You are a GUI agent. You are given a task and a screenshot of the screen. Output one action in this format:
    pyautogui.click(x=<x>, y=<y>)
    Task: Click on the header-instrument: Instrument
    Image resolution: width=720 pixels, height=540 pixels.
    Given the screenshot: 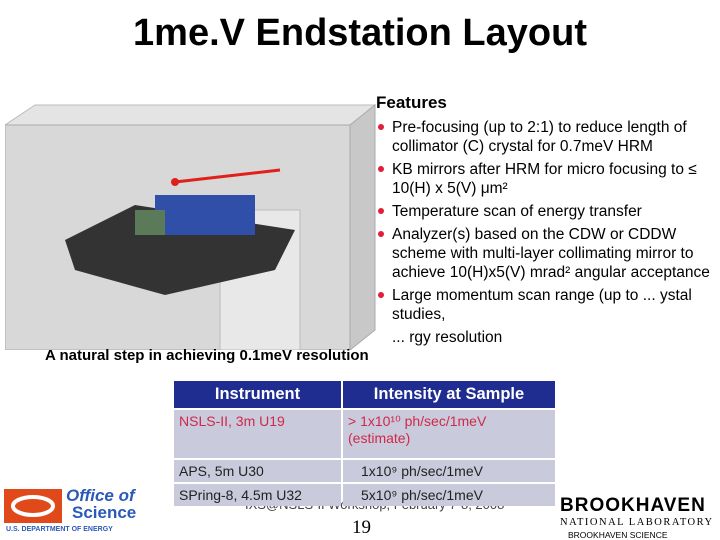 What is the action you would take?
    pyautogui.click(x=257, y=394)
    